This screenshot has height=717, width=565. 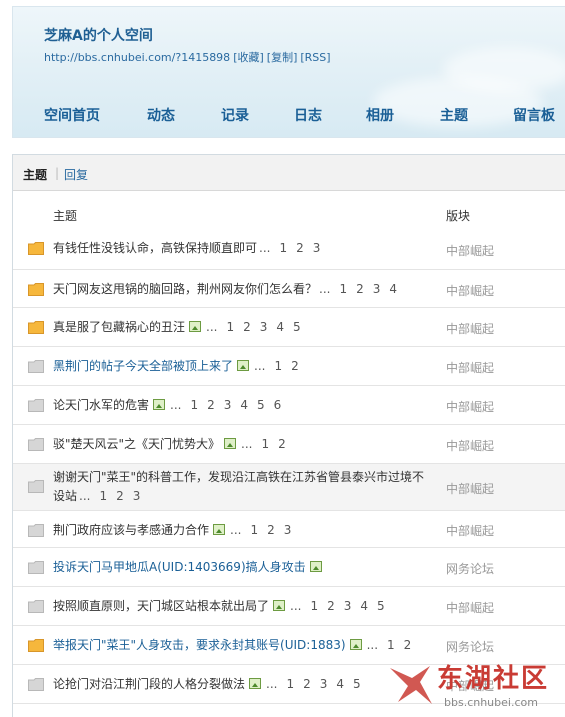 What do you see at coordinates (289, 327) in the screenshot?
I see `topic-row: 真是服了包藏祸心的丑汪... 1 2 3 4 5 中部崛起` at bounding box center [289, 327].